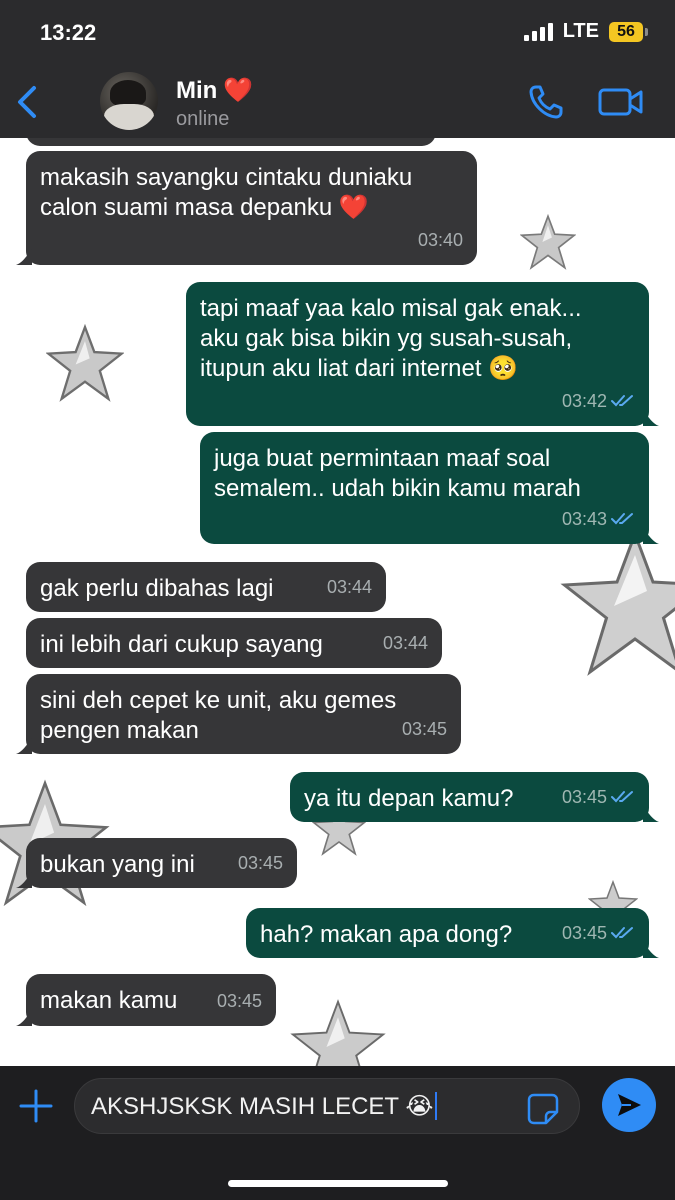 The width and height of the screenshot is (675, 1200). I want to click on message-text: ya itu depan kamu?, so click(409, 798).